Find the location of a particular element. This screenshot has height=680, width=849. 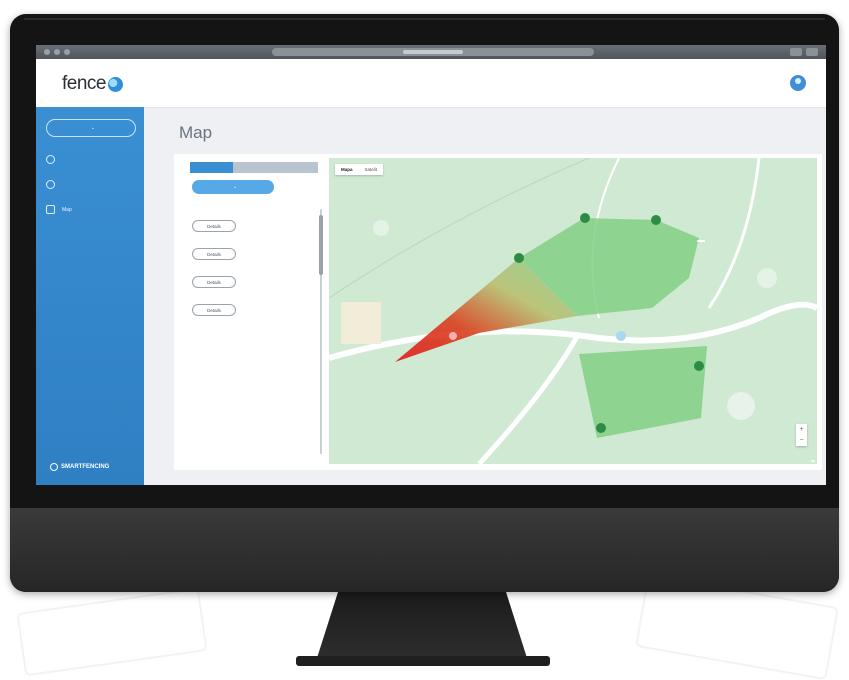

organization-selector: ⌄ is located at coordinates (91, 128).